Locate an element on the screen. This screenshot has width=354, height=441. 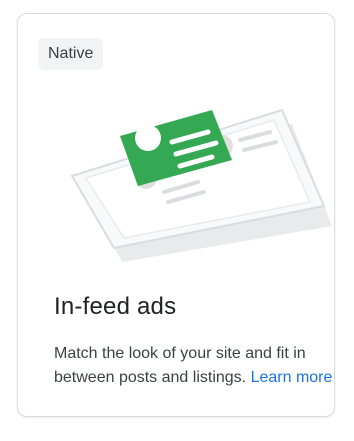
format-chip: Native is located at coordinates (71, 54).